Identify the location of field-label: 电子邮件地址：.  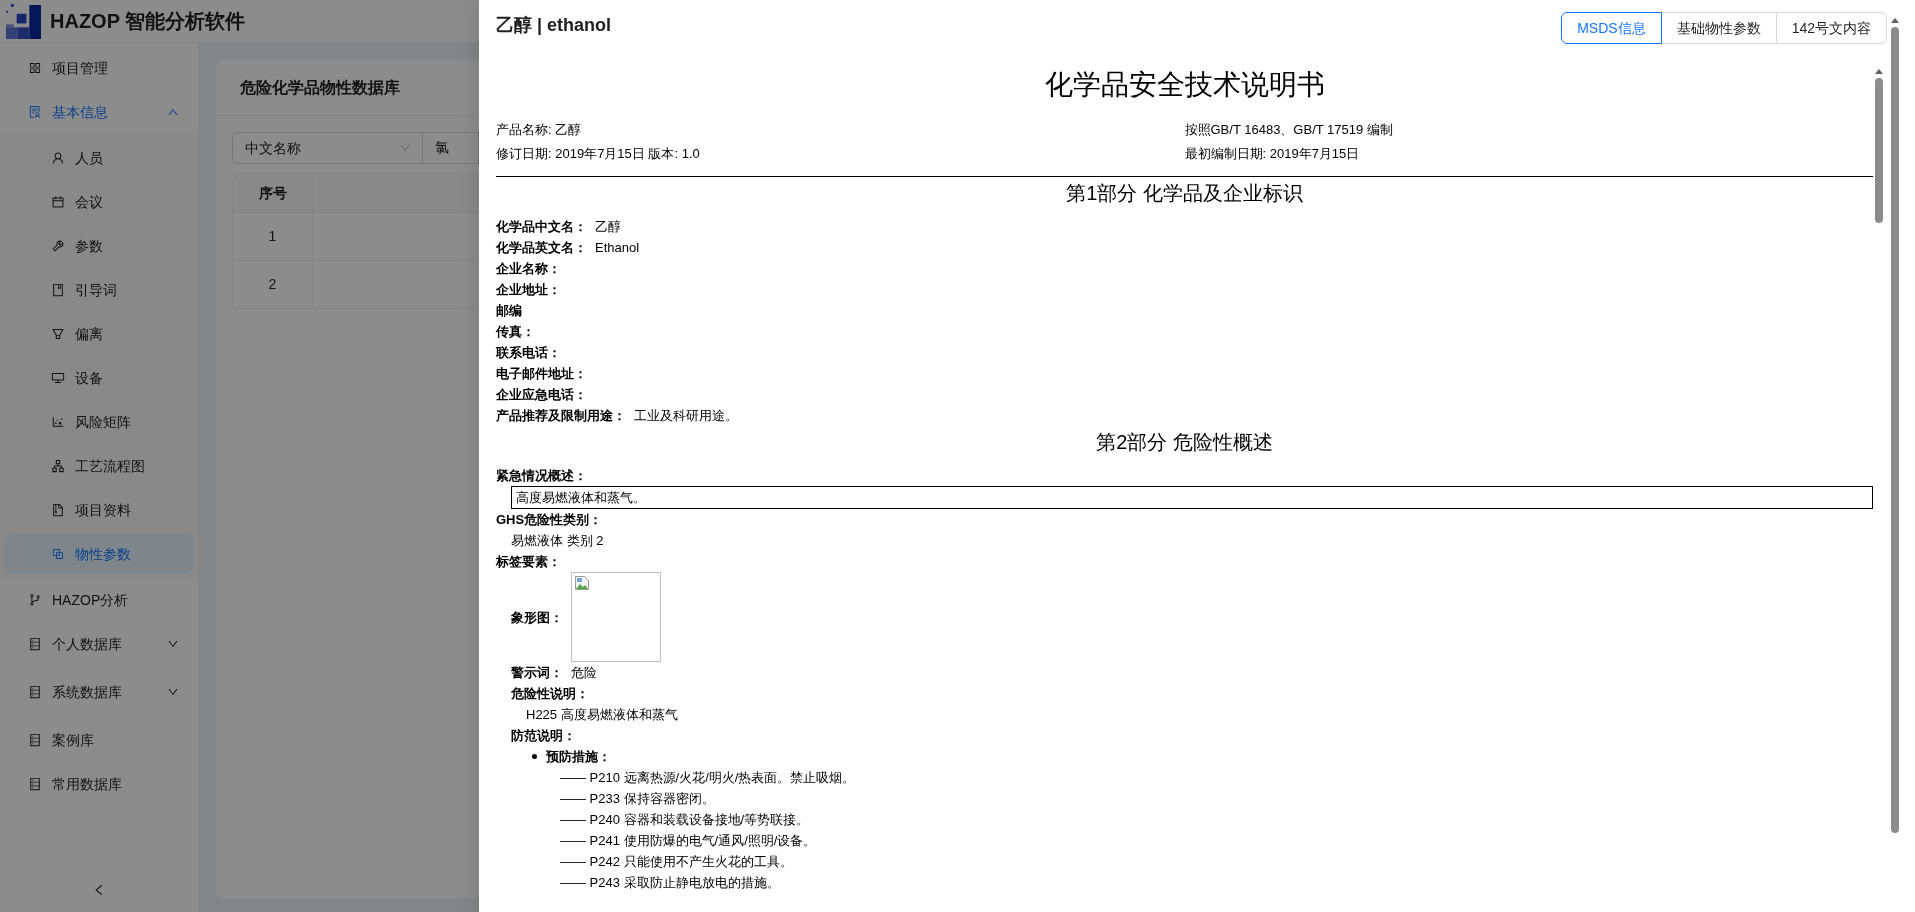
(541, 374).